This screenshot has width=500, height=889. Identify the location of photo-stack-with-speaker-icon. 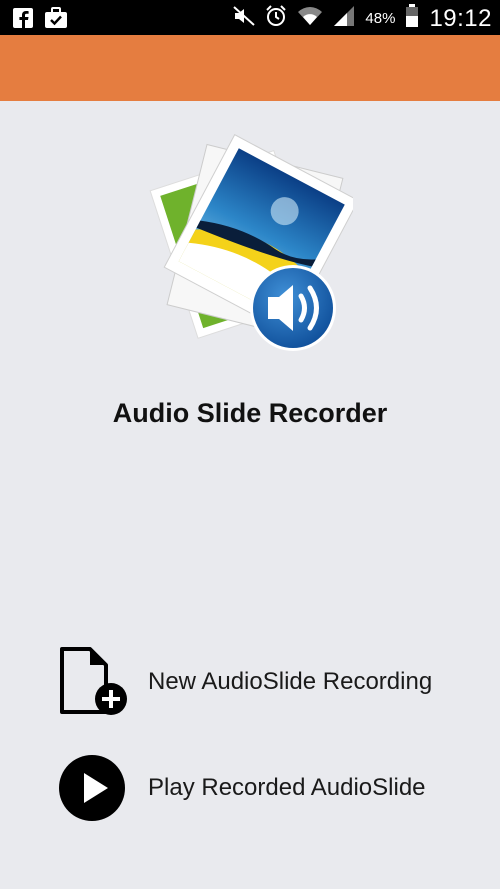
(253, 245).